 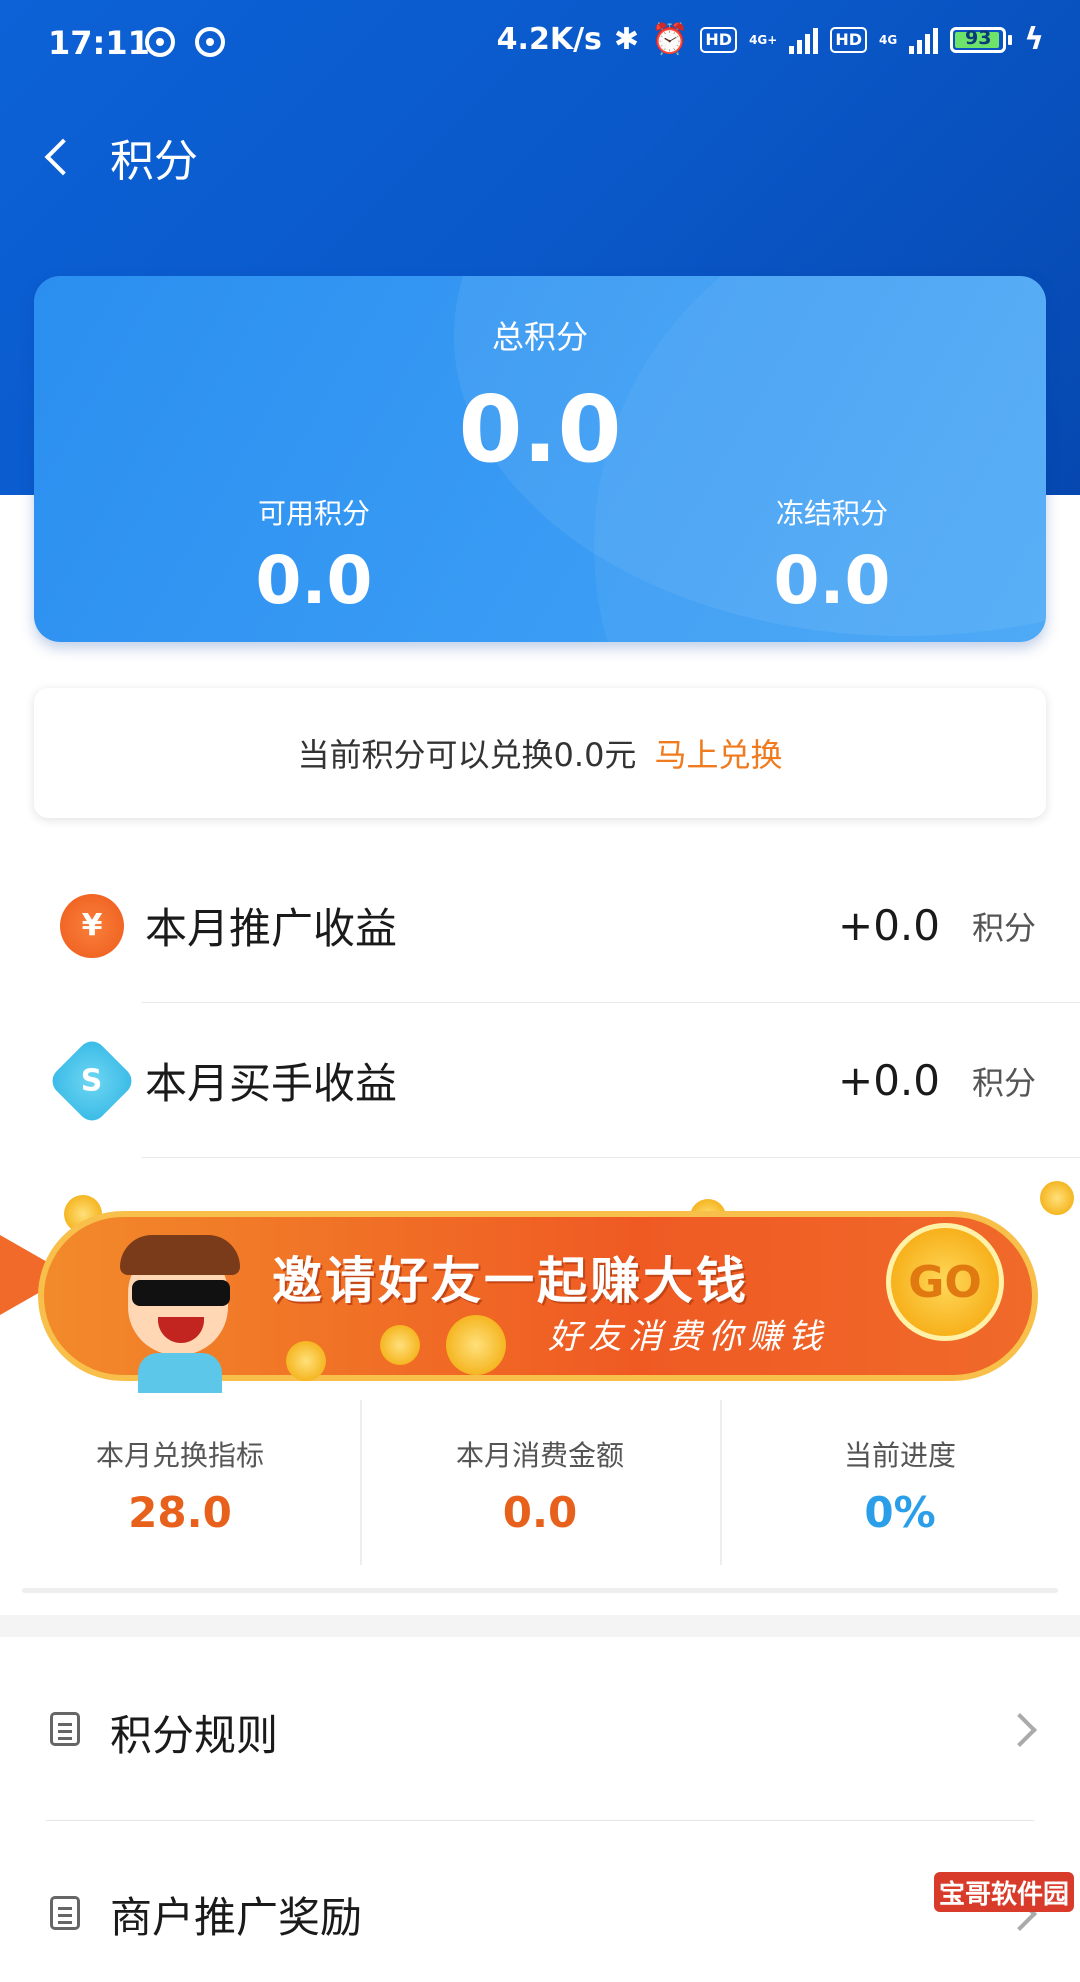 I want to click on section-separator, so click(x=540, y=1626).